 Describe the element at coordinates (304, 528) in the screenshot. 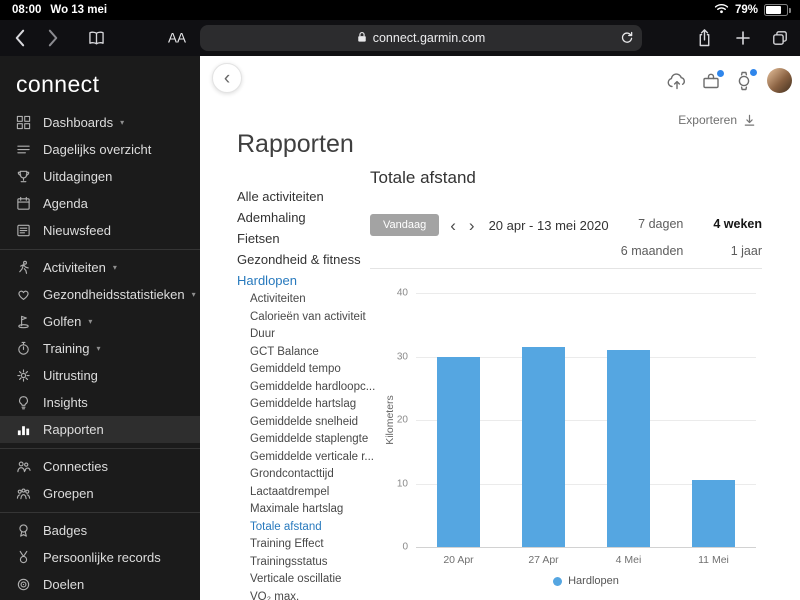

I see `report-nav-totale-afstand: Totale afstand` at that location.